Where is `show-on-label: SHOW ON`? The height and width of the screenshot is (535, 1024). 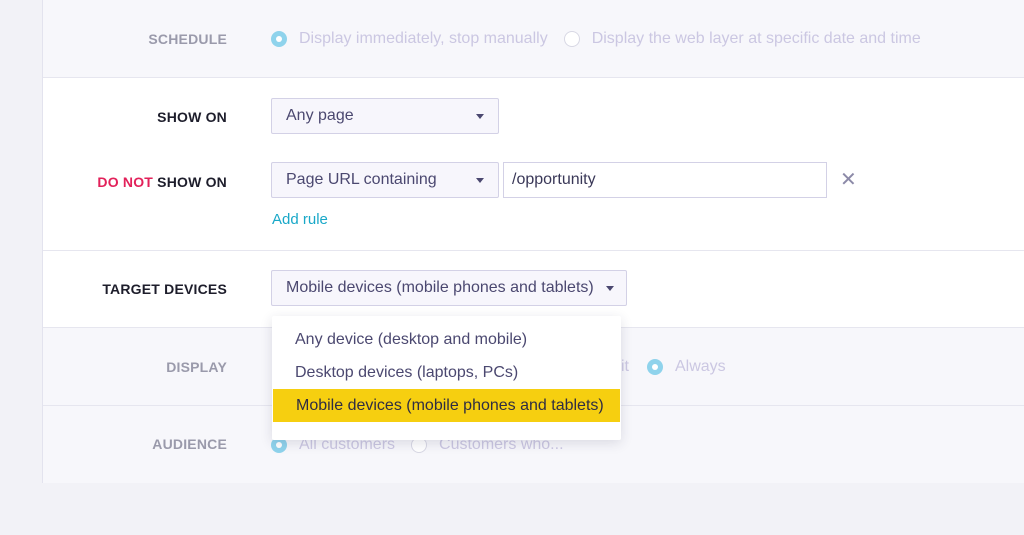 show-on-label: SHOW ON is located at coordinates (192, 117).